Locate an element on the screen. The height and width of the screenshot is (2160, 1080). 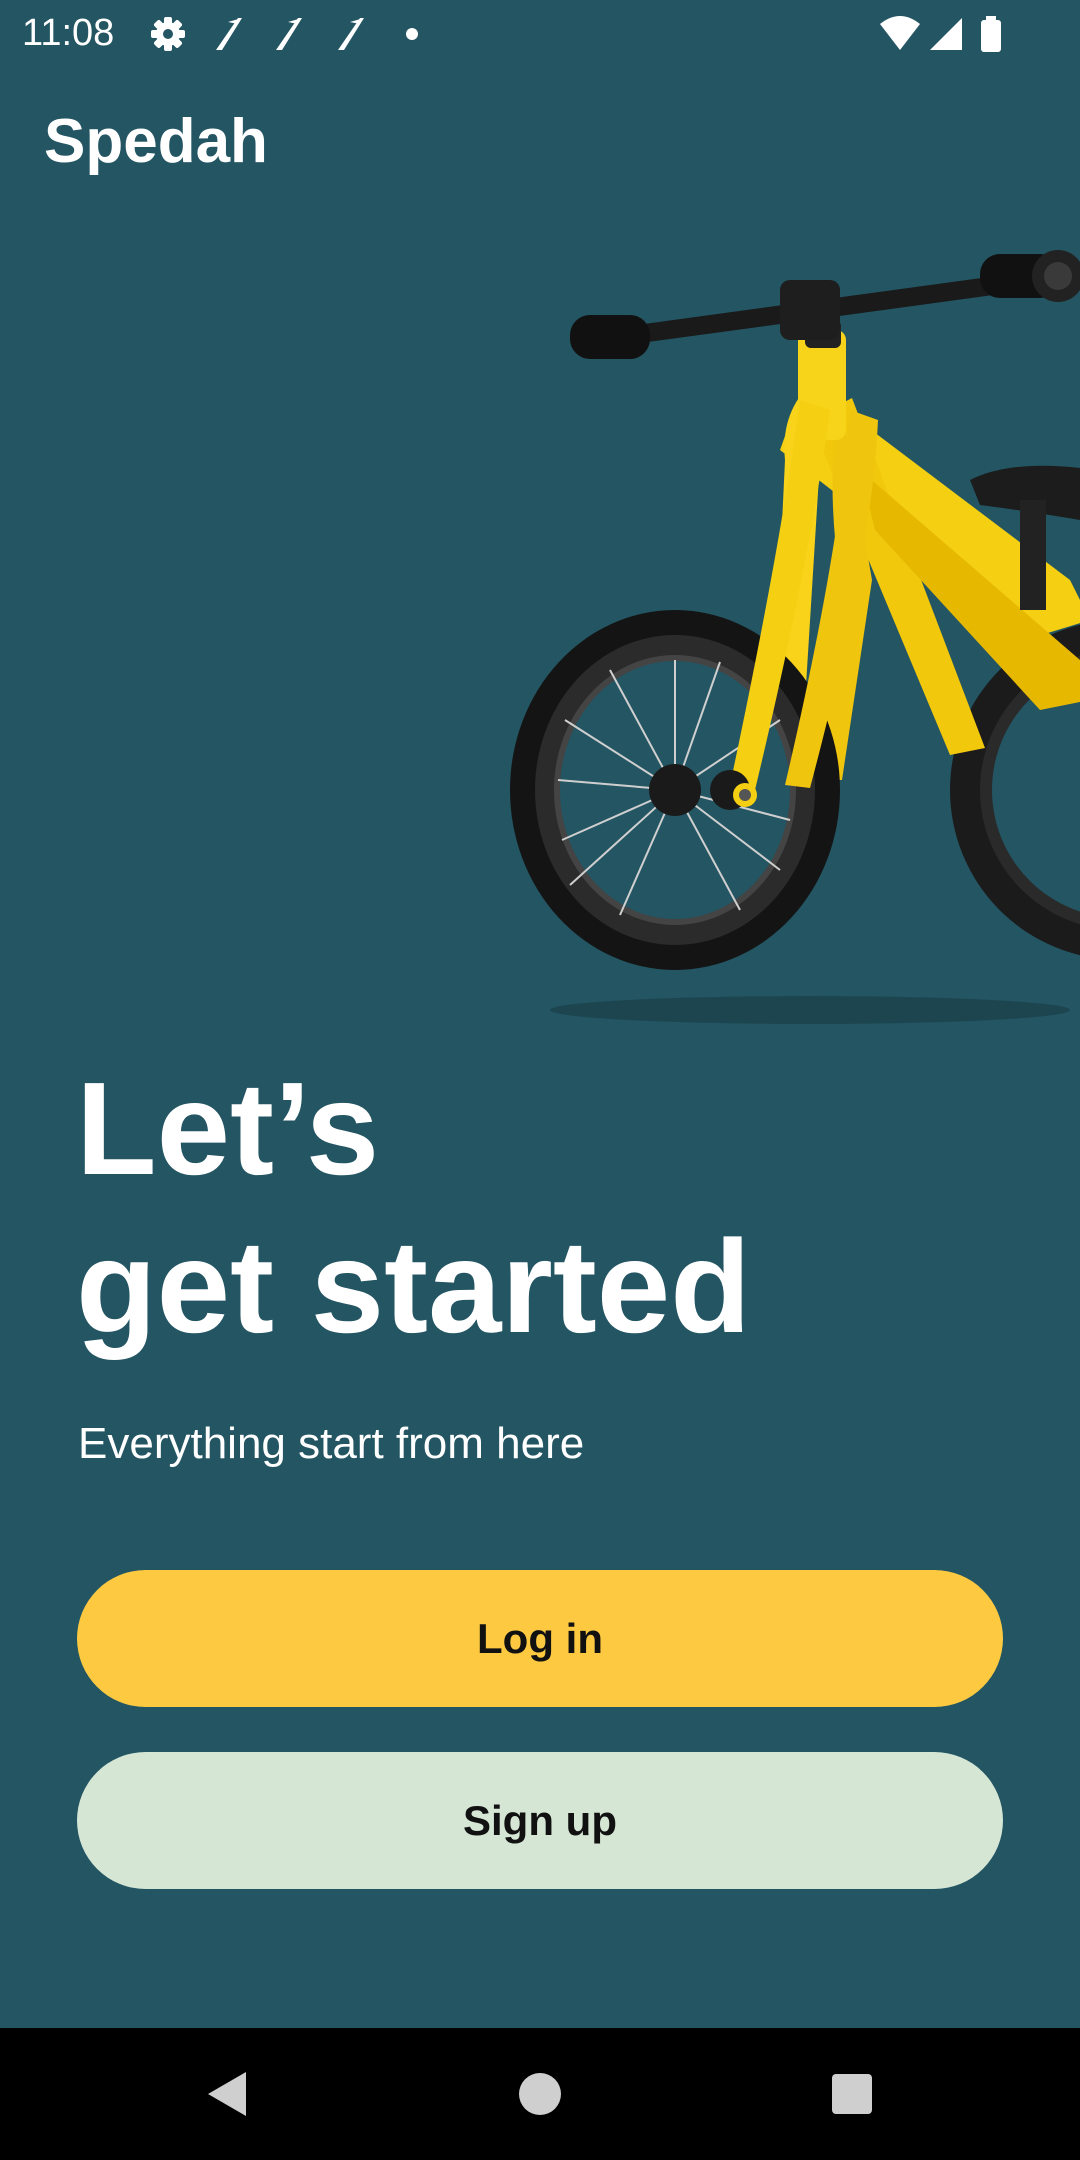
signup-button-label: Sign up is located at coordinates (540, 1820).